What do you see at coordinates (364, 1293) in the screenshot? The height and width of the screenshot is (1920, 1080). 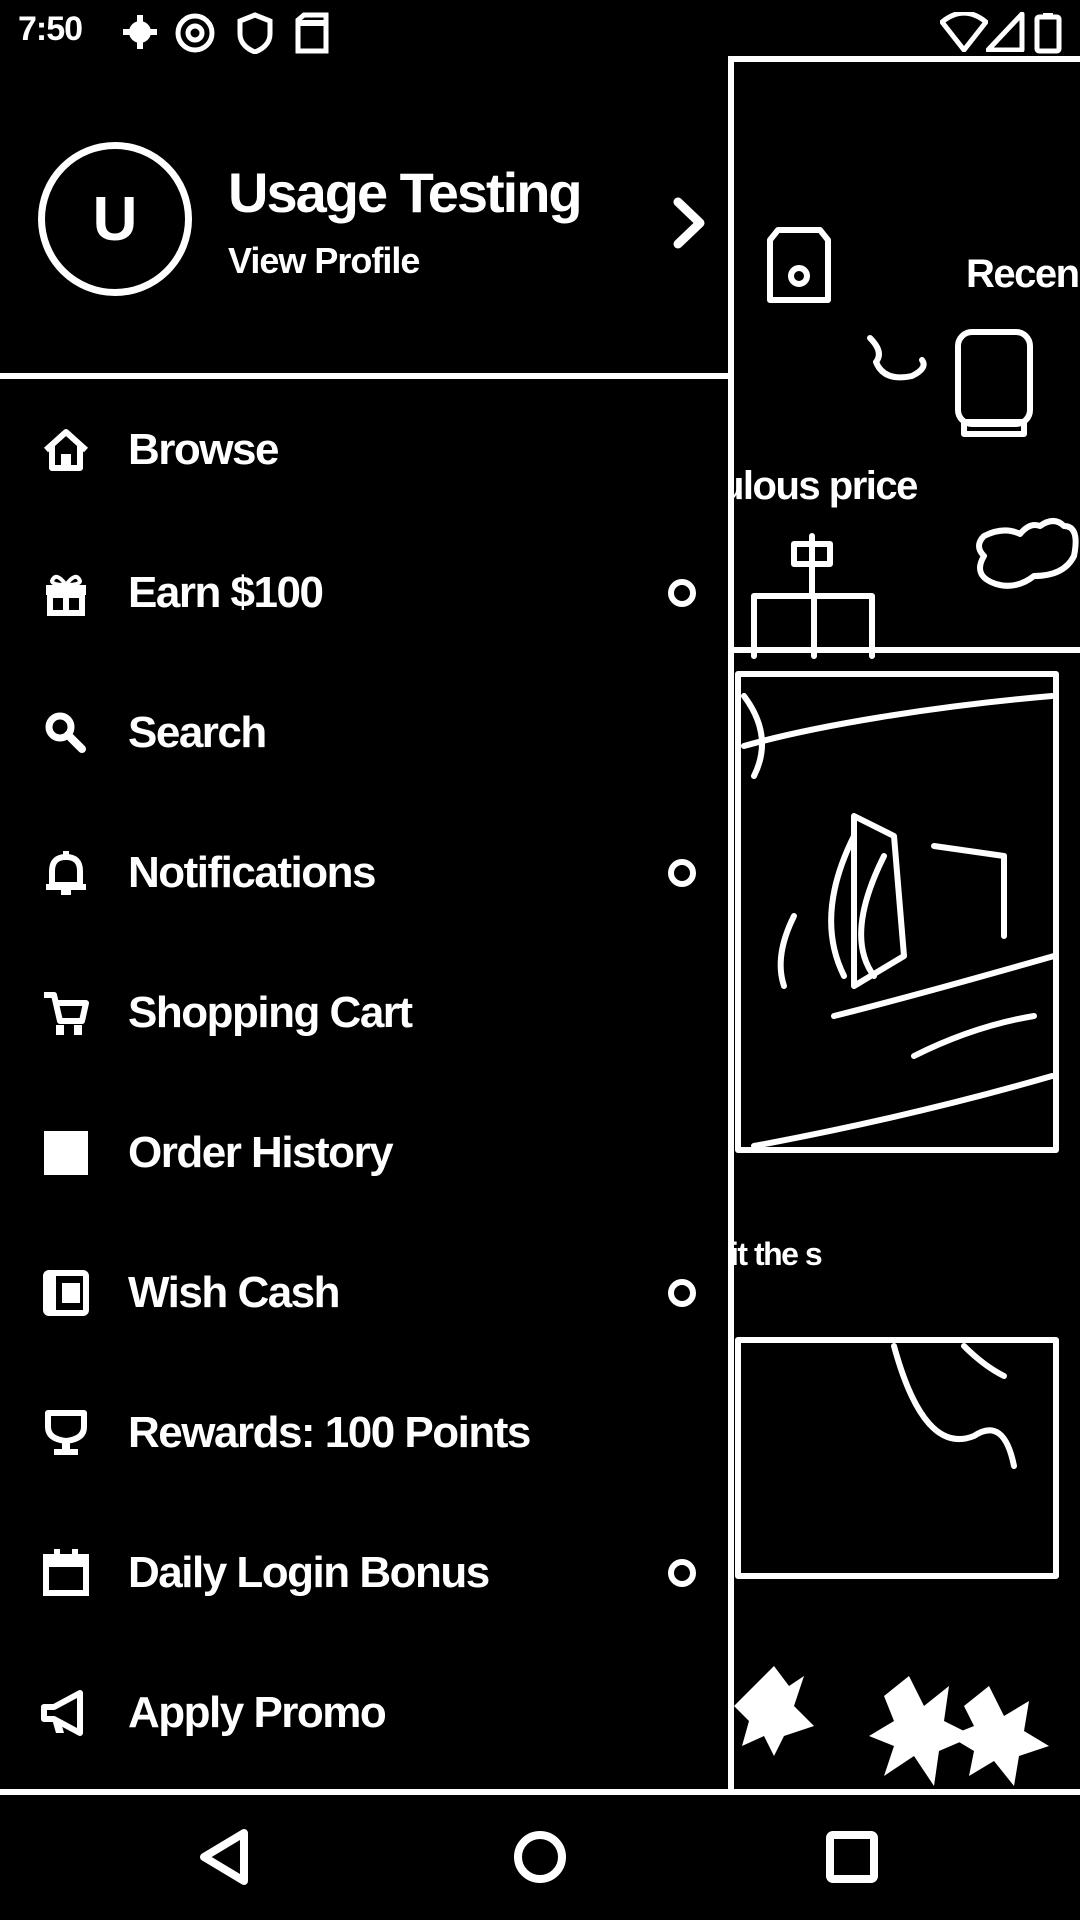 I see `menu-item-wish-cash: Wish Cash` at bounding box center [364, 1293].